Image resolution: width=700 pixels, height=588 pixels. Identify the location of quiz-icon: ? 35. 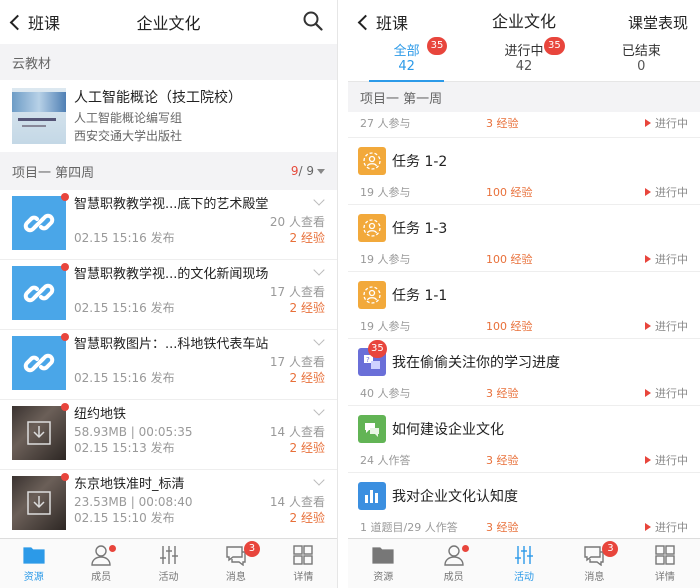
(372, 358).